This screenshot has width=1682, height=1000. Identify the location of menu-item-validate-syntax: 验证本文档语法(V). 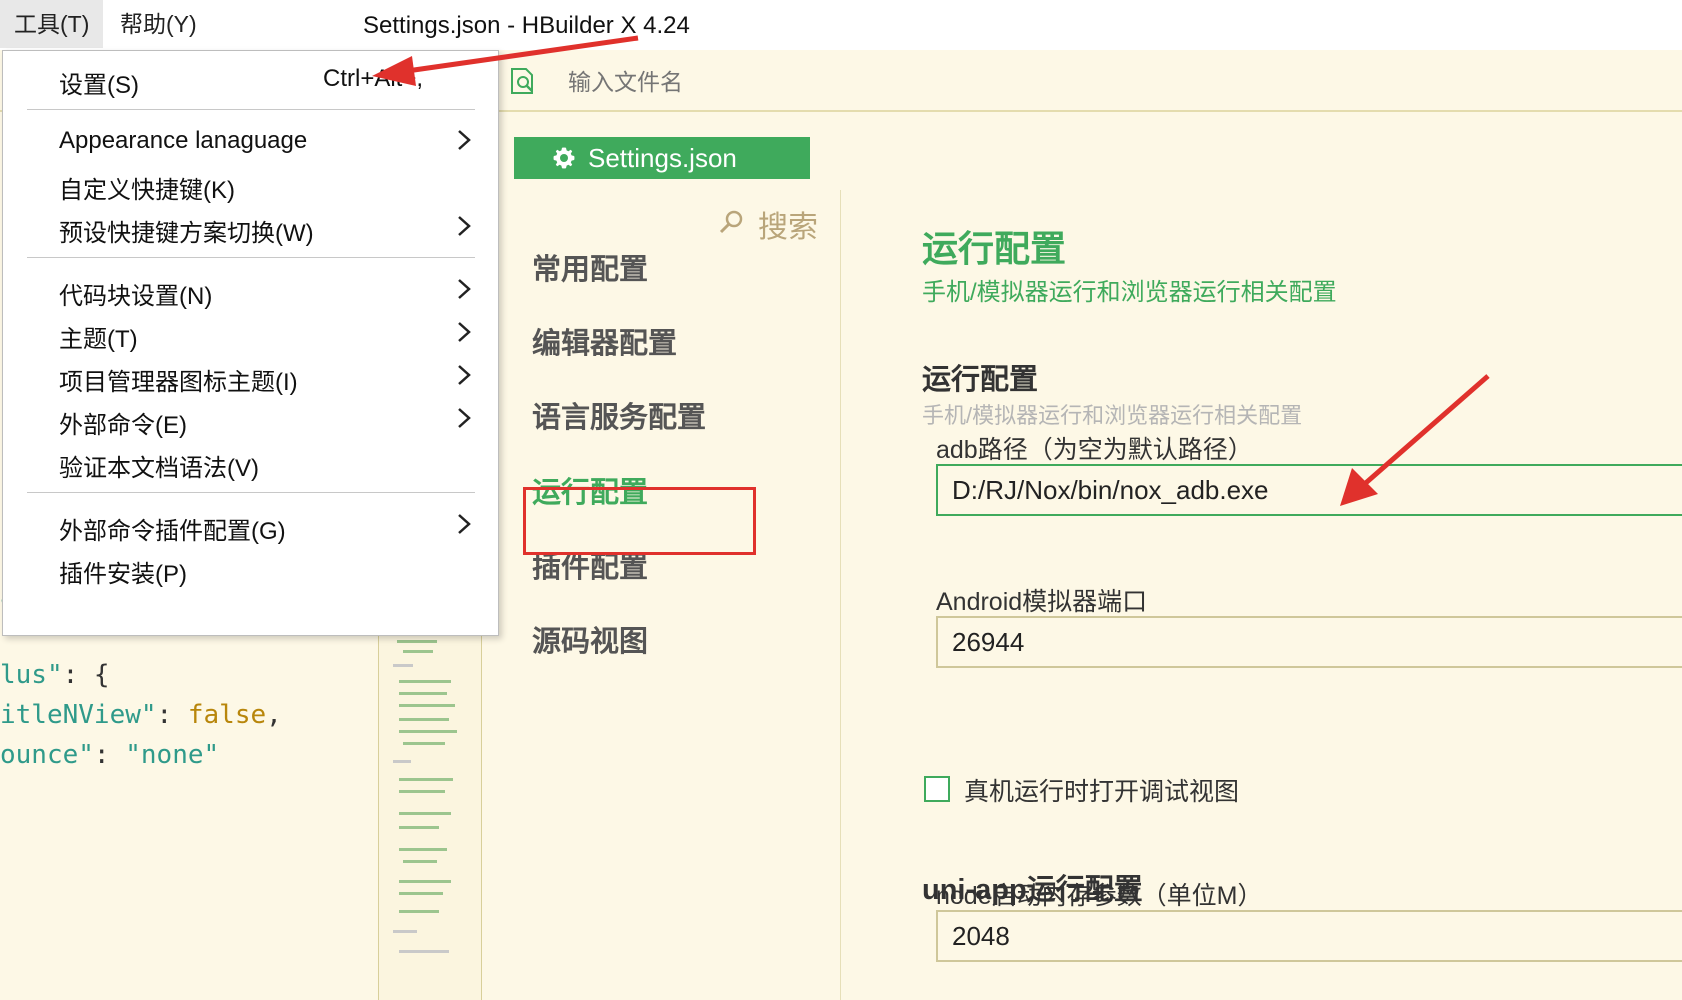
(159, 465).